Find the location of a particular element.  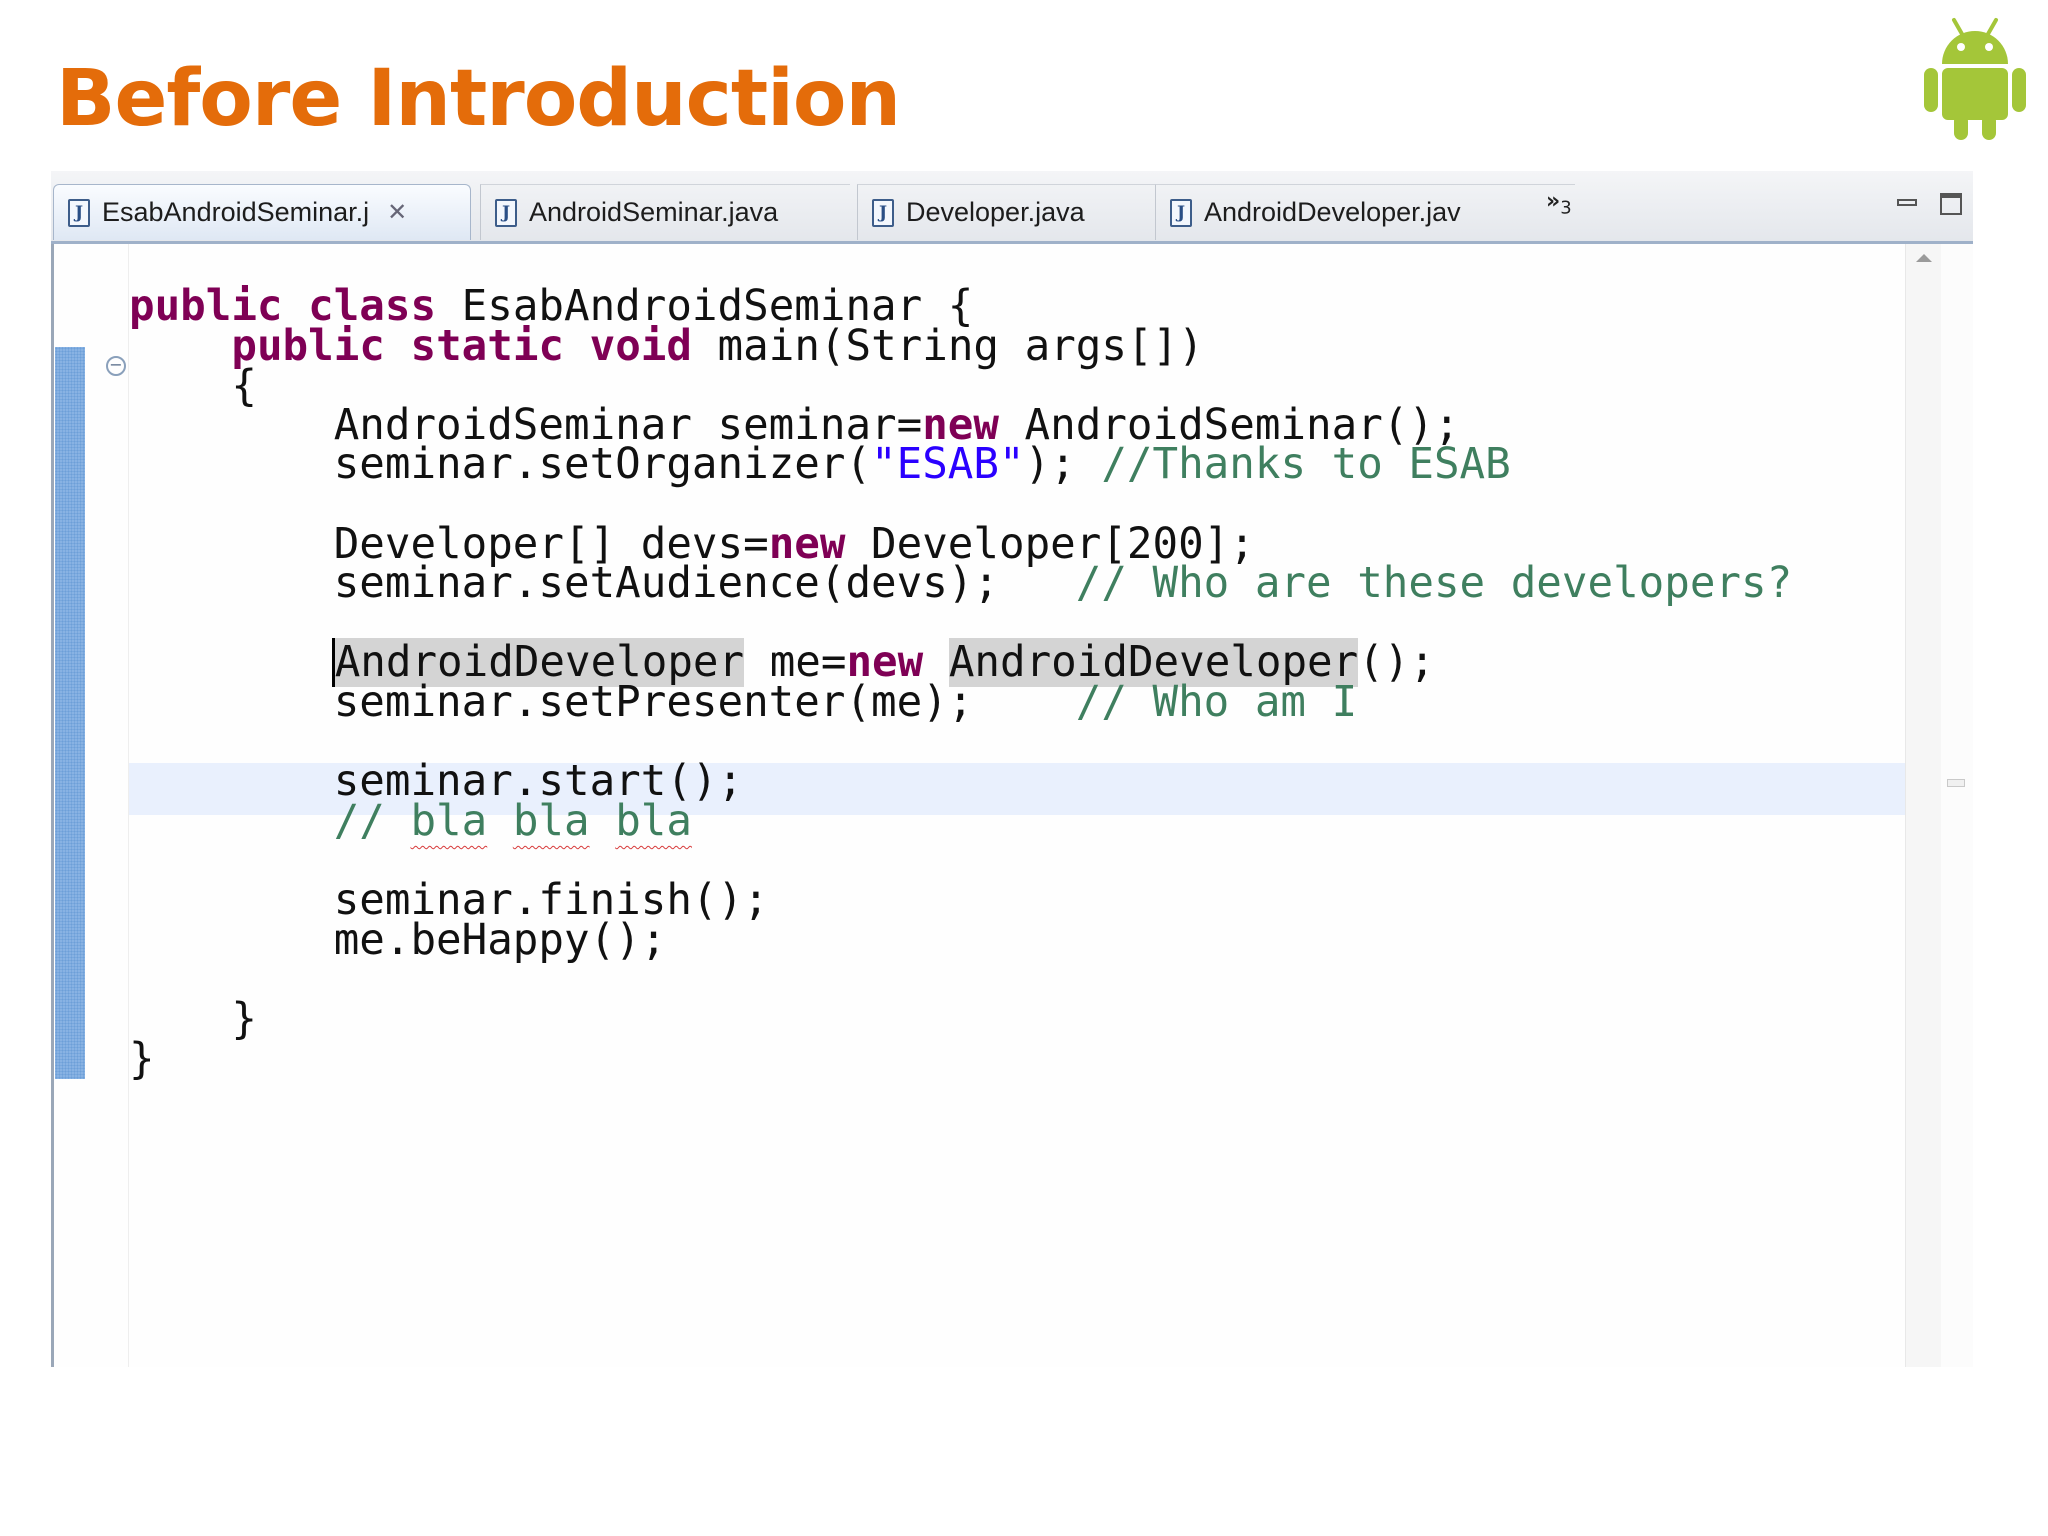

tab-label: Developer.java is located at coordinates (995, 212).